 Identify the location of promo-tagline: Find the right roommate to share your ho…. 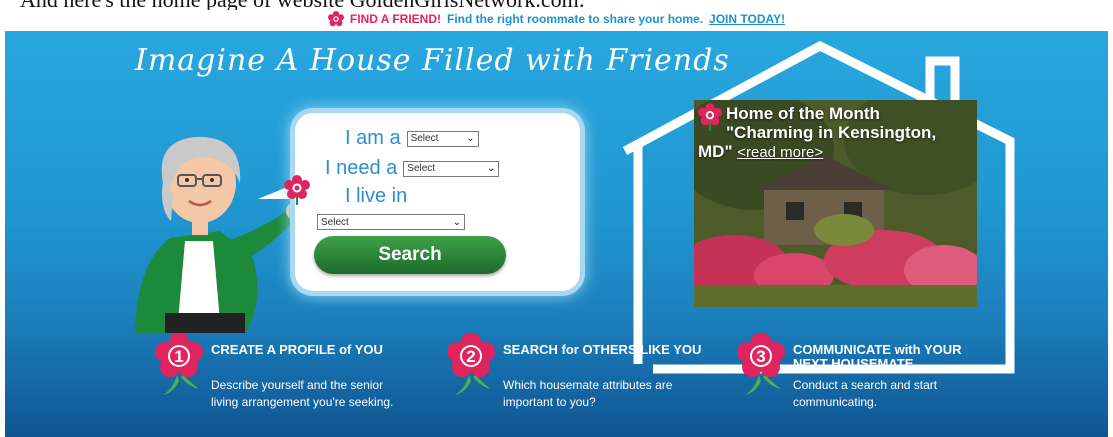
(575, 19).